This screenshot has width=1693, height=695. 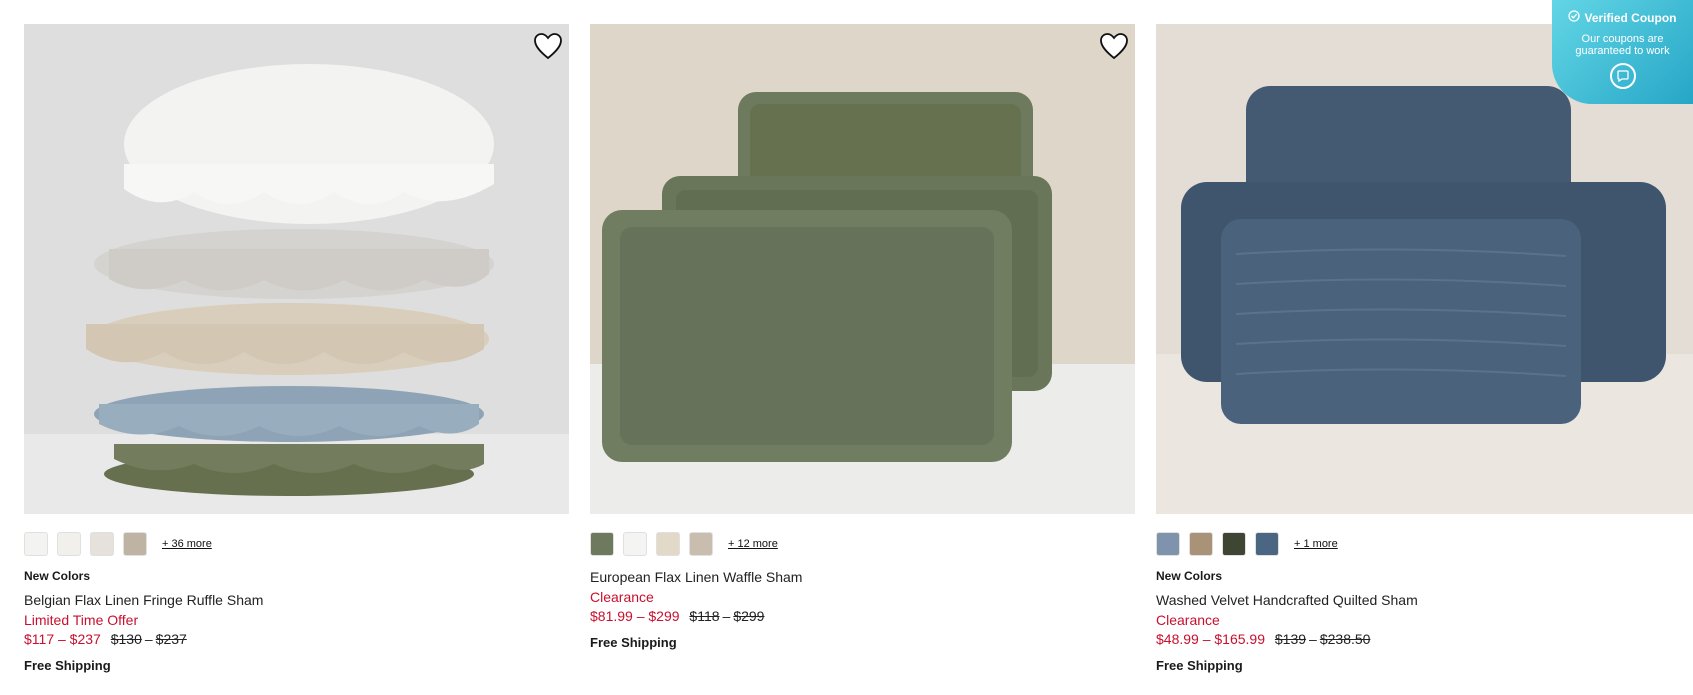 I want to click on original-price-low: $118, so click(x=704, y=616).